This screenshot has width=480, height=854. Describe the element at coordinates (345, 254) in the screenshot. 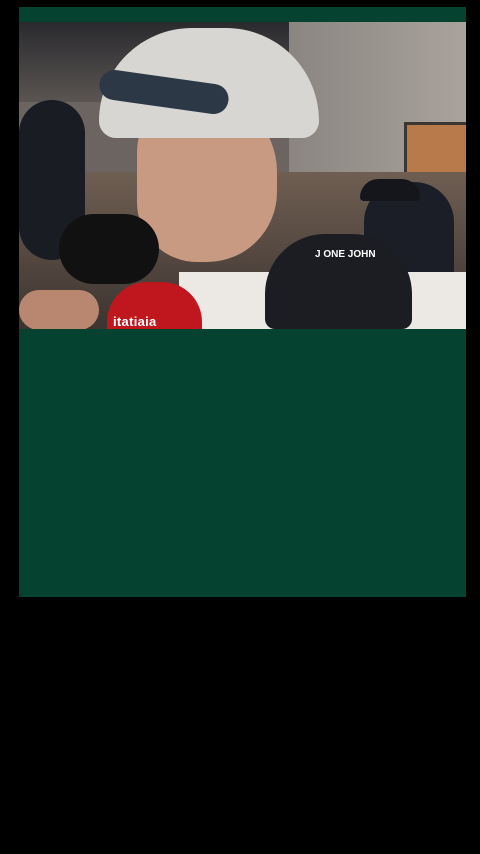

I see `mic-foam-label: J ONE JOHN` at that location.